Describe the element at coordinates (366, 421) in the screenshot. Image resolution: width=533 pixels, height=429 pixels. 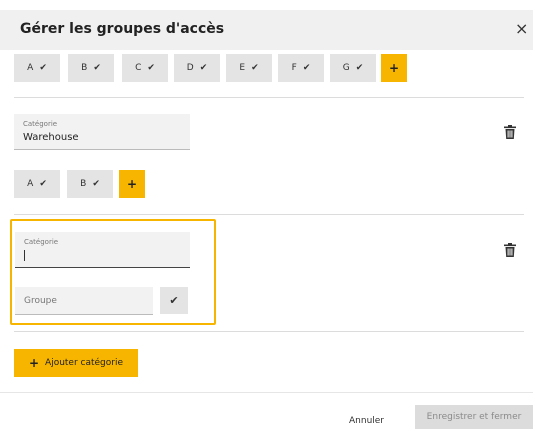
I see `cancel-button: Annuler` at that location.